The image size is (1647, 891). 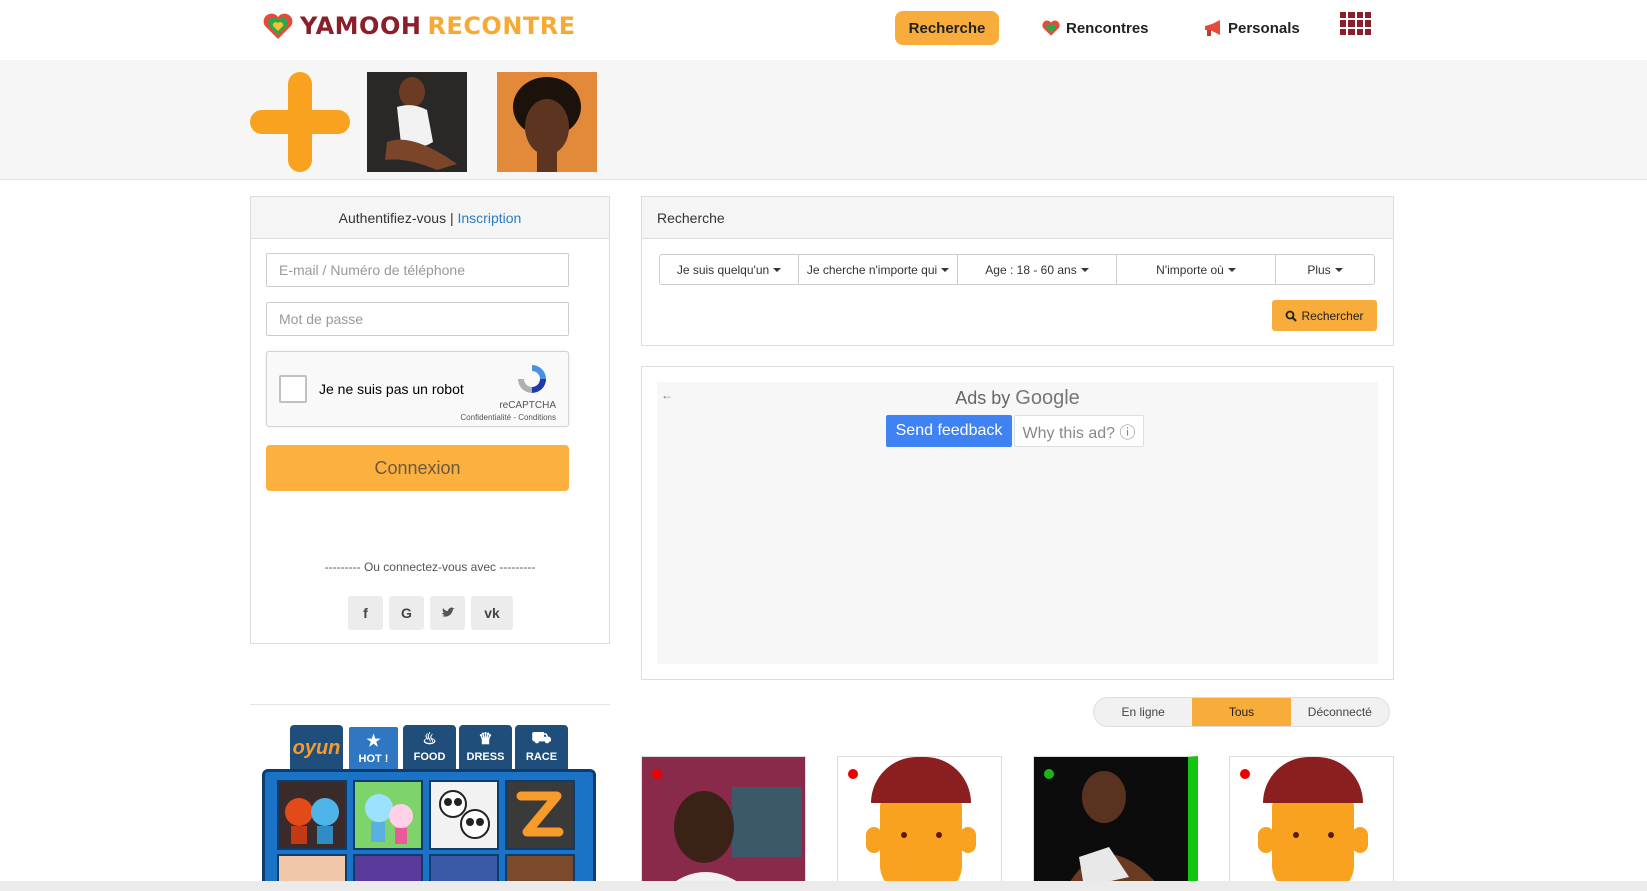 I want to click on game-snake-image, so click(x=540, y=814).